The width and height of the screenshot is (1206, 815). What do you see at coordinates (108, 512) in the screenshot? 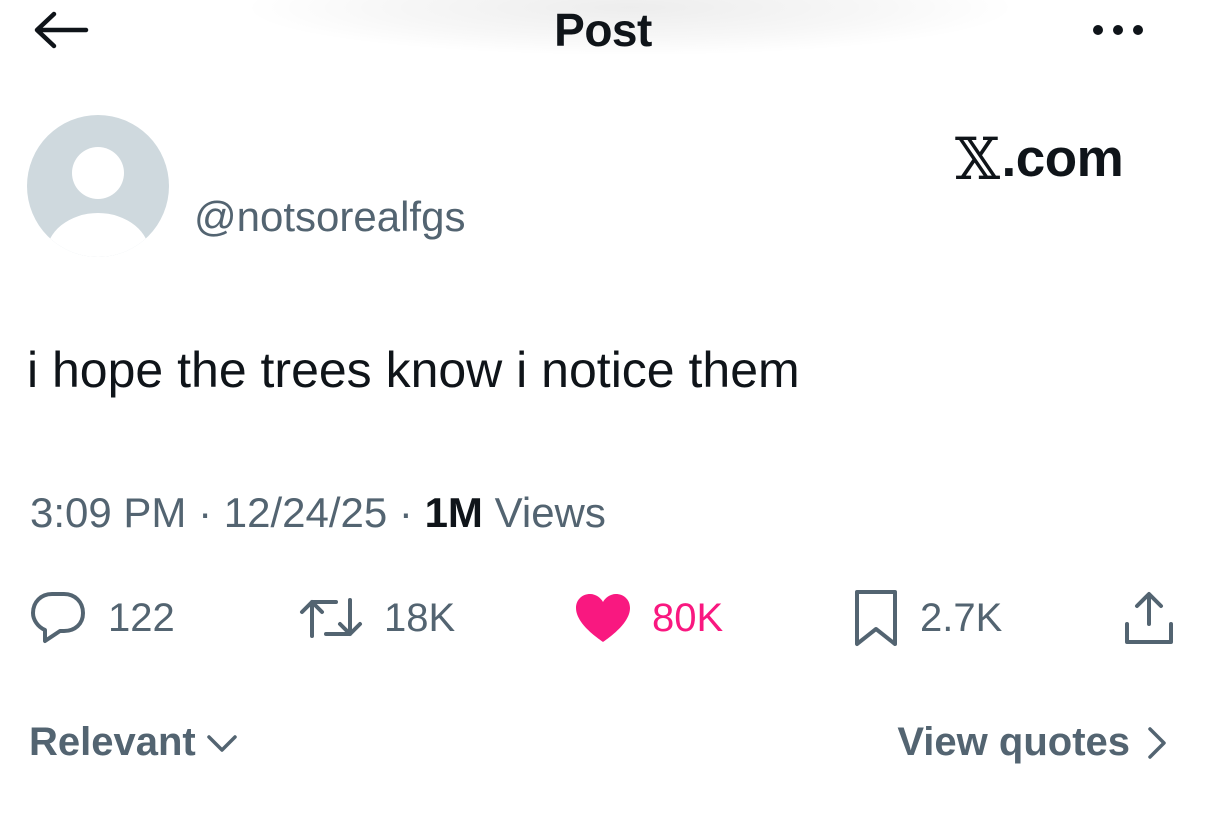
I see `post-time: 3:09 PM` at bounding box center [108, 512].